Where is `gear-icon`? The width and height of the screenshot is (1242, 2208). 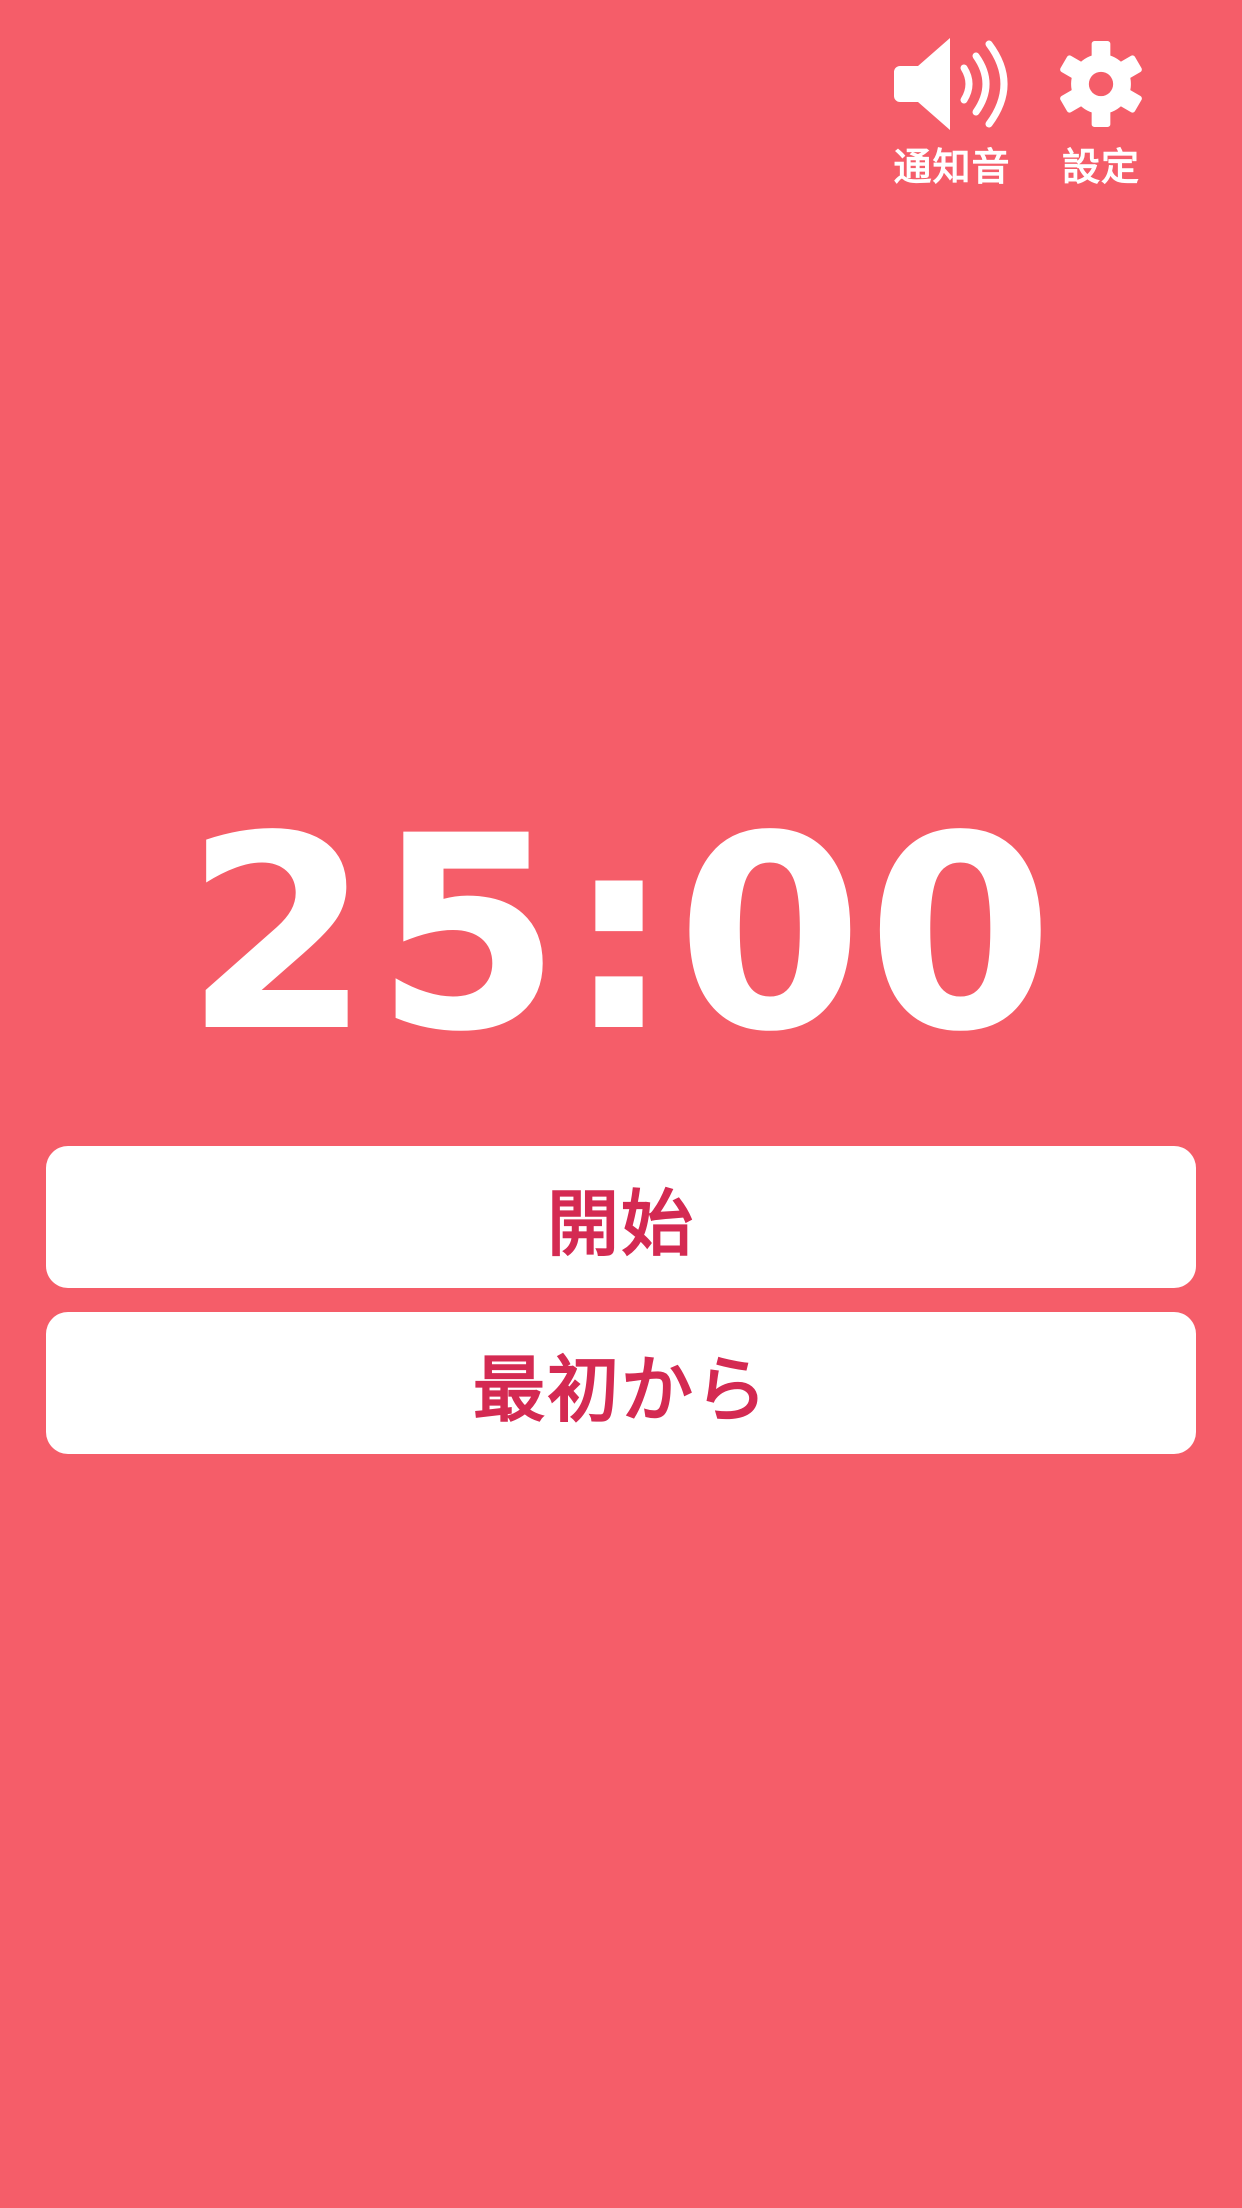 gear-icon is located at coordinates (1101, 84).